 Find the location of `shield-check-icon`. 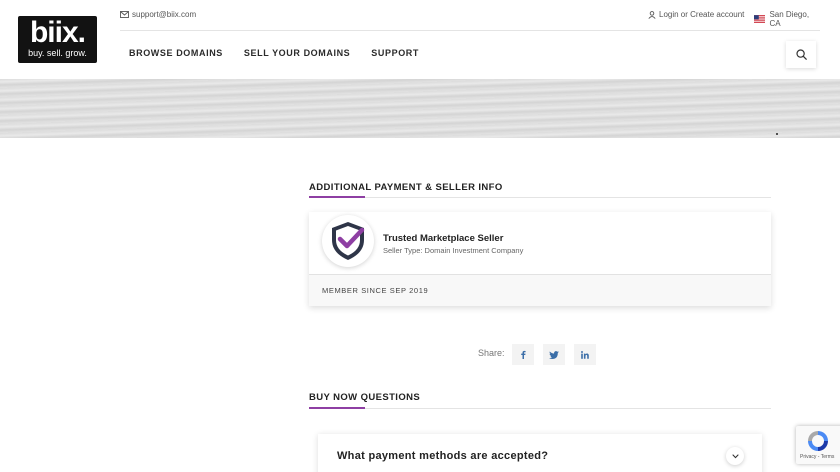

shield-check-icon is located at coordinates (348, 241).